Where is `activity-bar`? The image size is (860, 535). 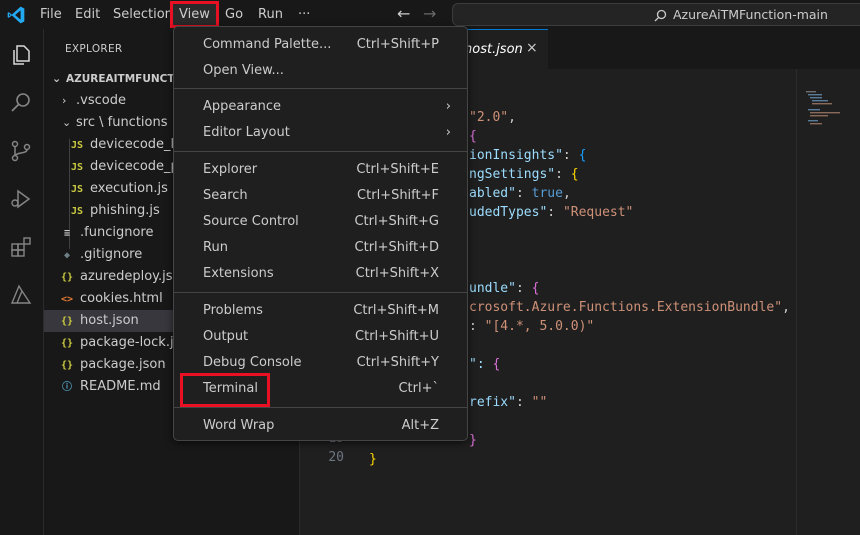 activity-bar is located at coordinates (22, 282).